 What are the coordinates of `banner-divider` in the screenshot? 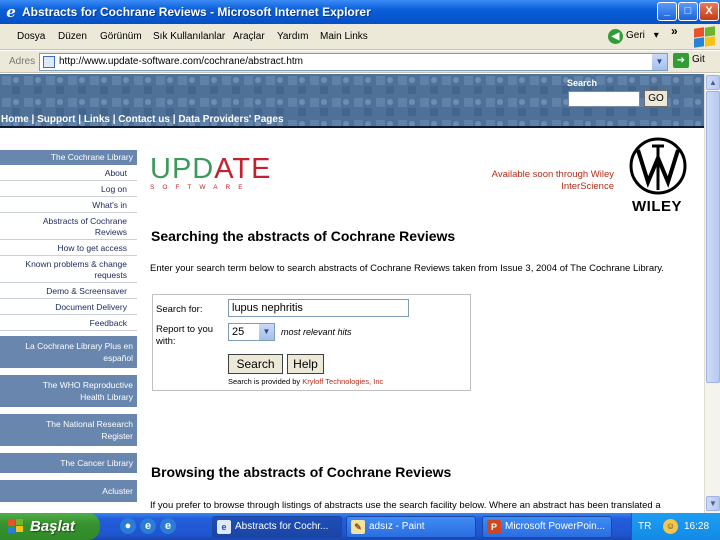 It's located at (352, 127).